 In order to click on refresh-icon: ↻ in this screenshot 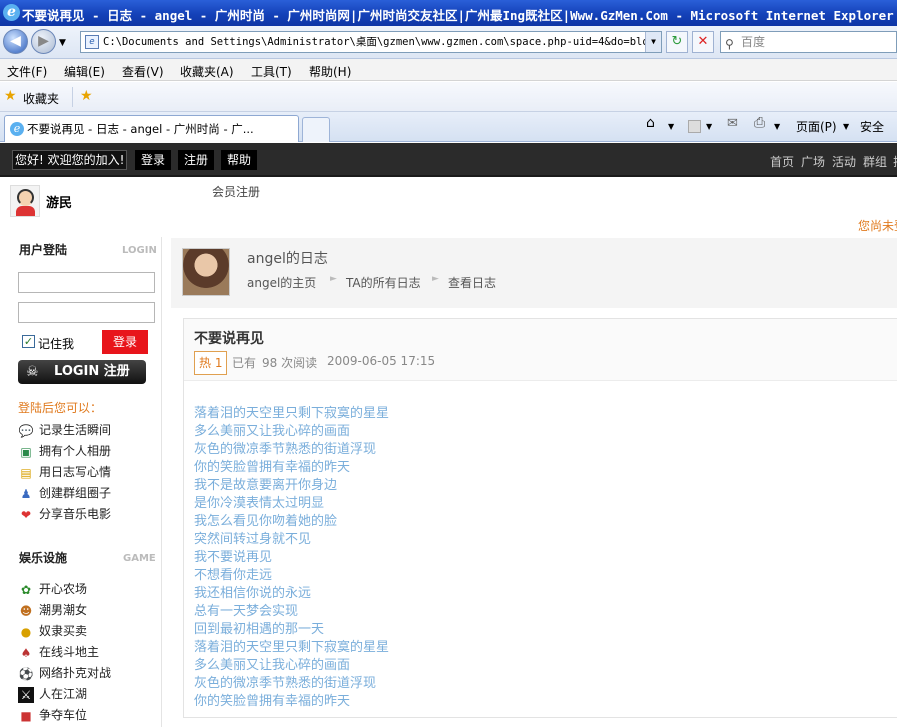, I will do `click(677, 42)`.